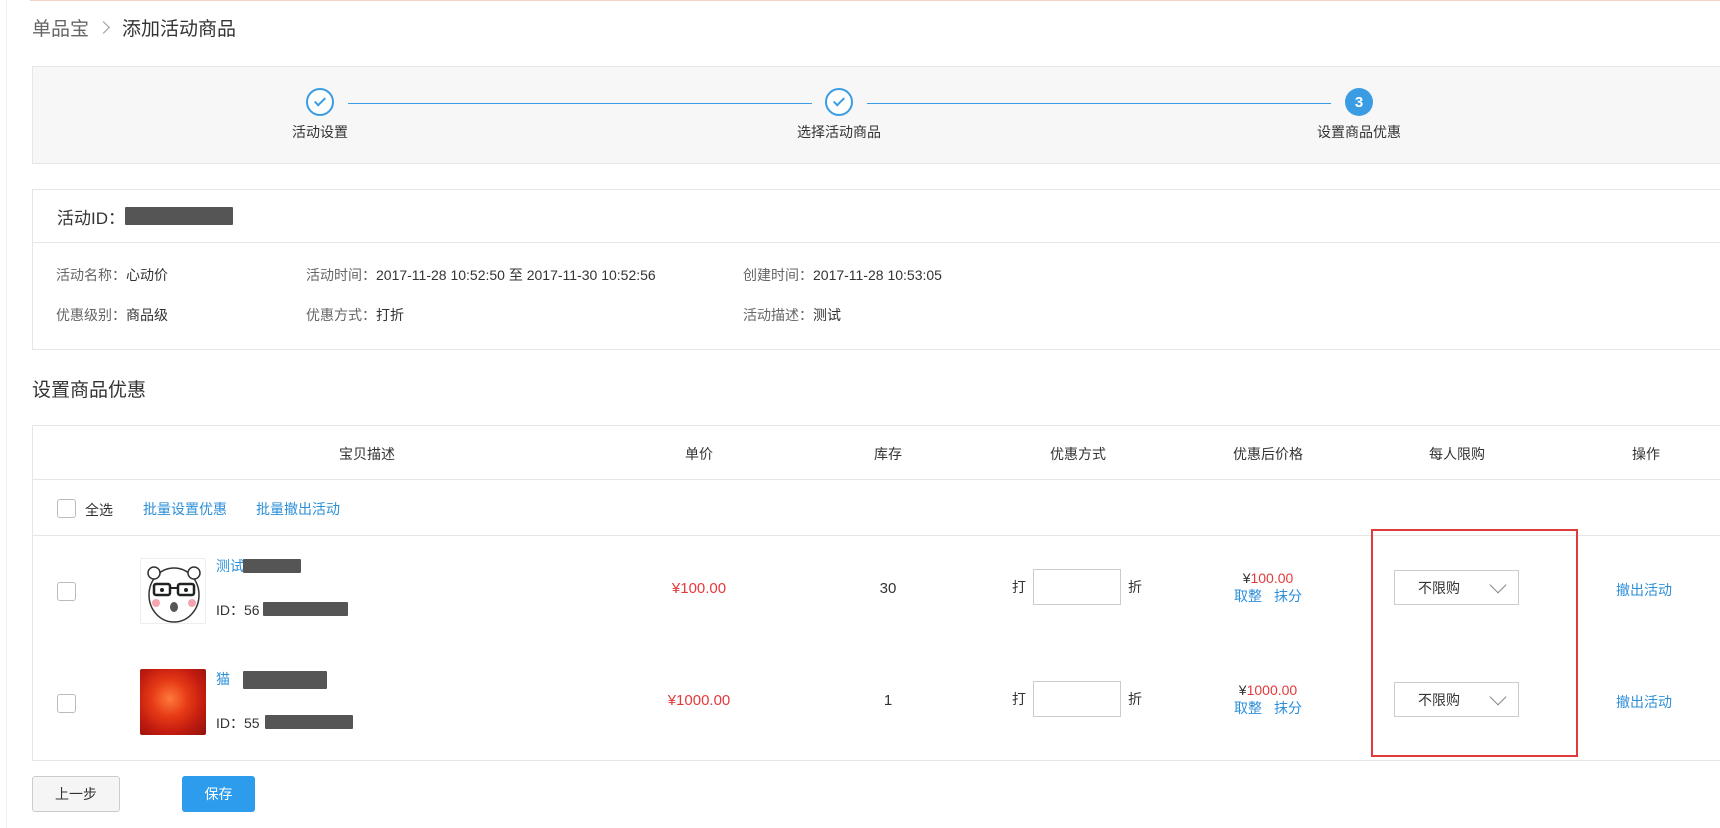 The image size is (1720, 828). Describe the element at coordinates (792, 315) in the screenshot. I see `activity-desc: 活动描述：测试` at that location.